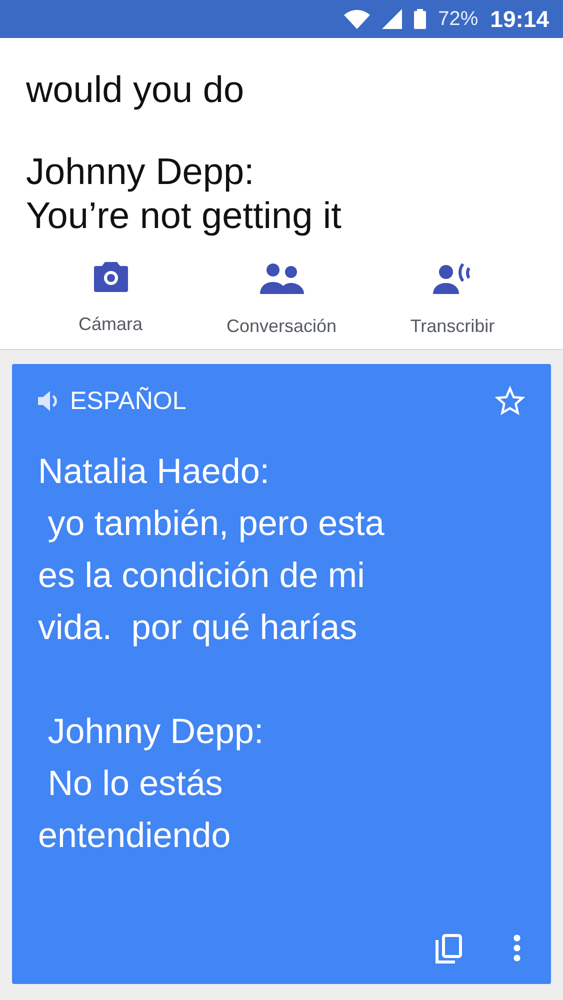 This screenshot has height=1000, width=563. What do you see at coordinates (110, 299) in the screenshot?
I see `mode-button: Cámara` at bounding box center [110, 299].